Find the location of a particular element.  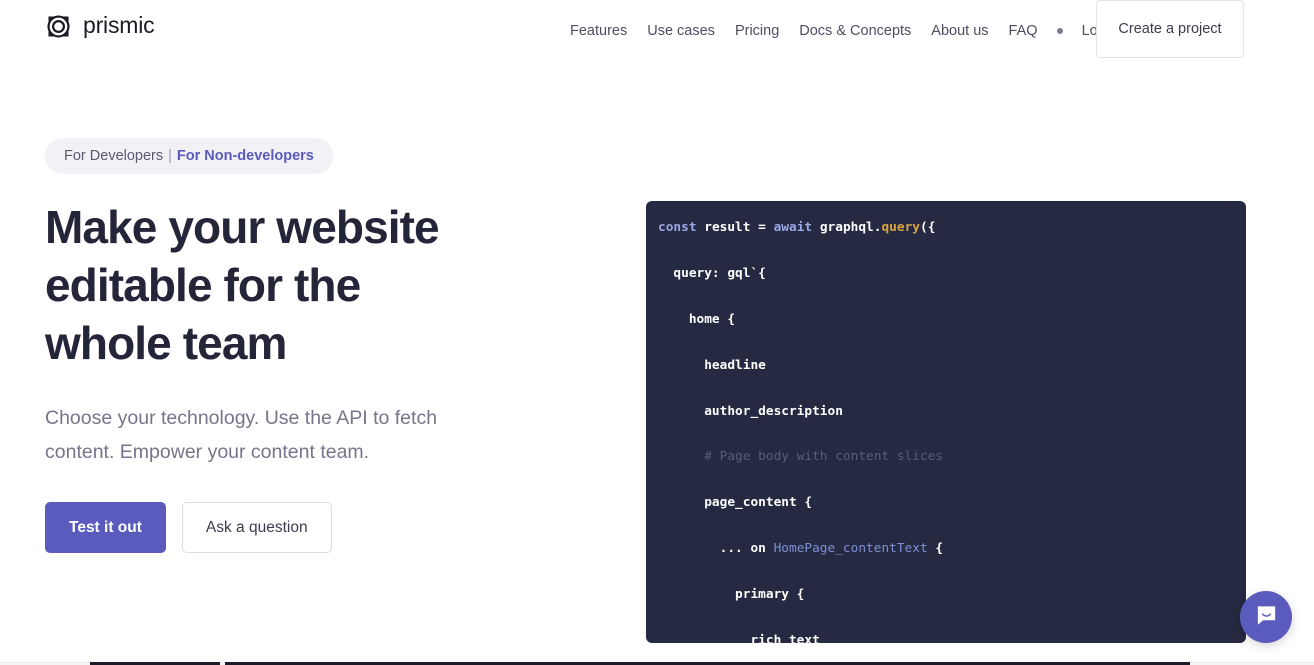

code-token: result is located at coordinates (731, 227).